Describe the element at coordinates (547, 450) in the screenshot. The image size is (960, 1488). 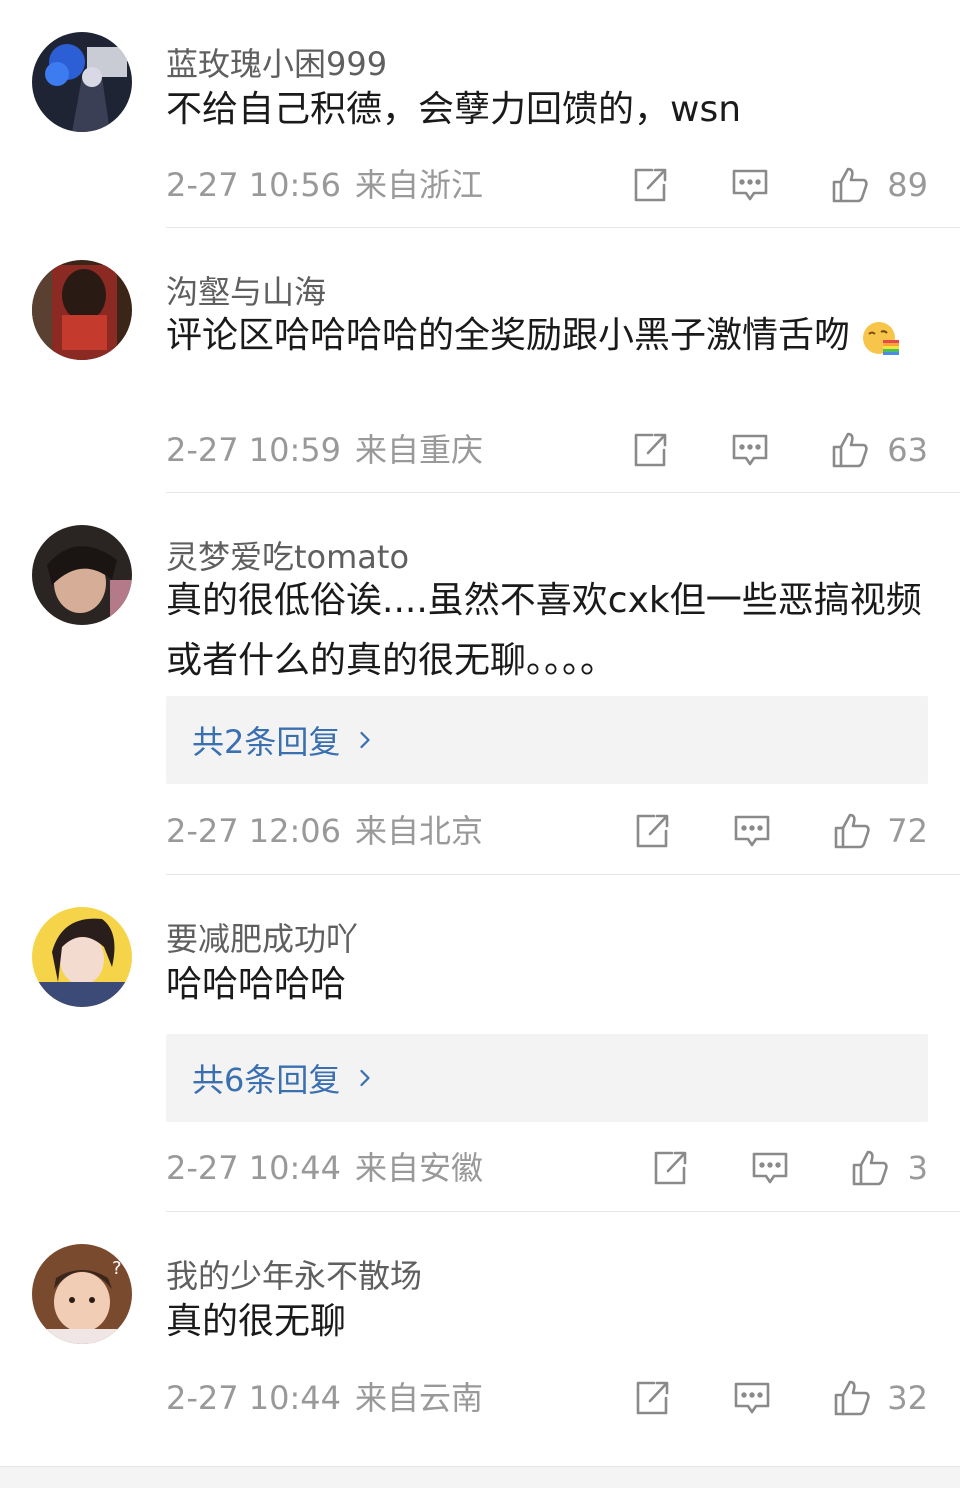
I see `comment-meta: 2-27 10:59 来自重庆 63` at that location.